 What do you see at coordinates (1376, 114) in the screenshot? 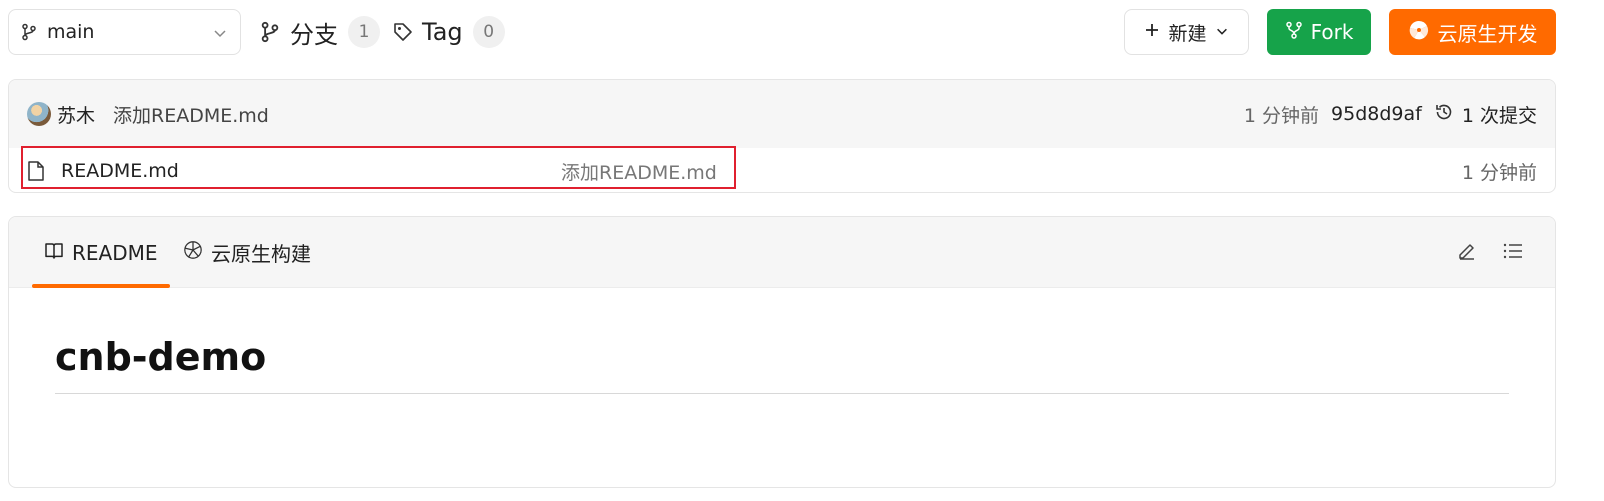
I see `commit-hash: 95d8d9af` at bounding box center [1376, 114].